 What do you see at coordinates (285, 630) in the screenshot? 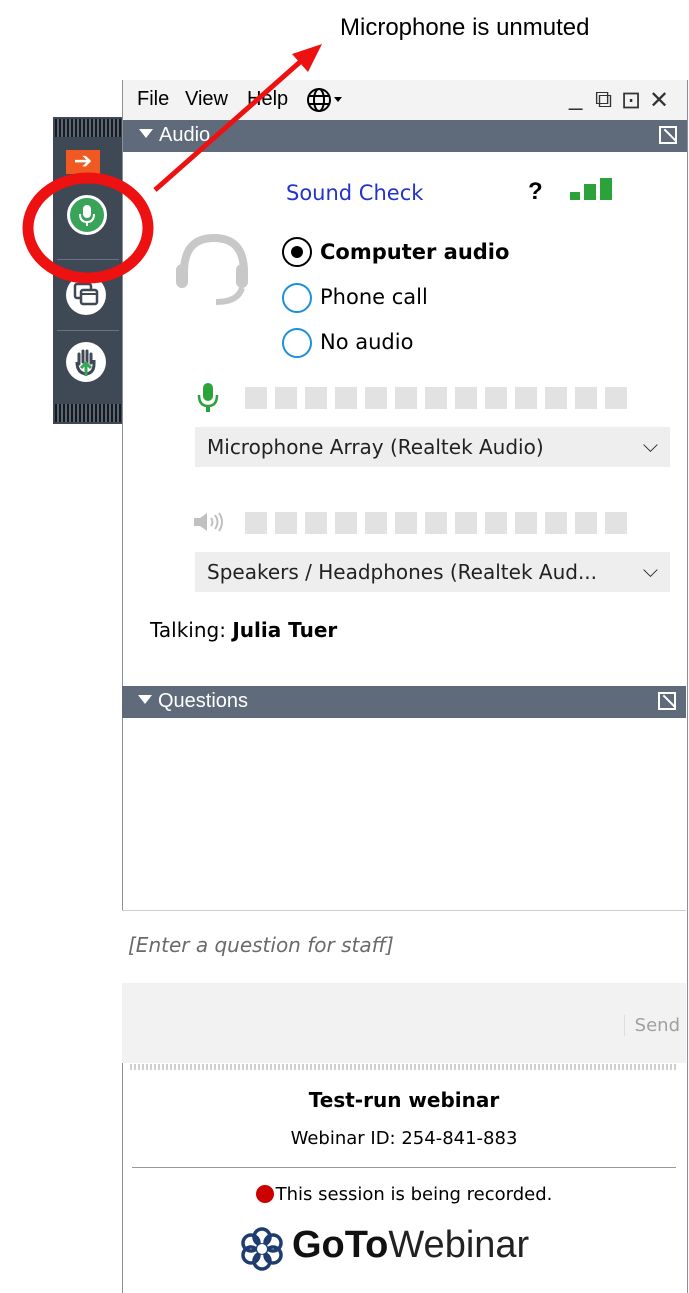
I see `talking-name: Julia Tuer` at bounding box center [285, 630].